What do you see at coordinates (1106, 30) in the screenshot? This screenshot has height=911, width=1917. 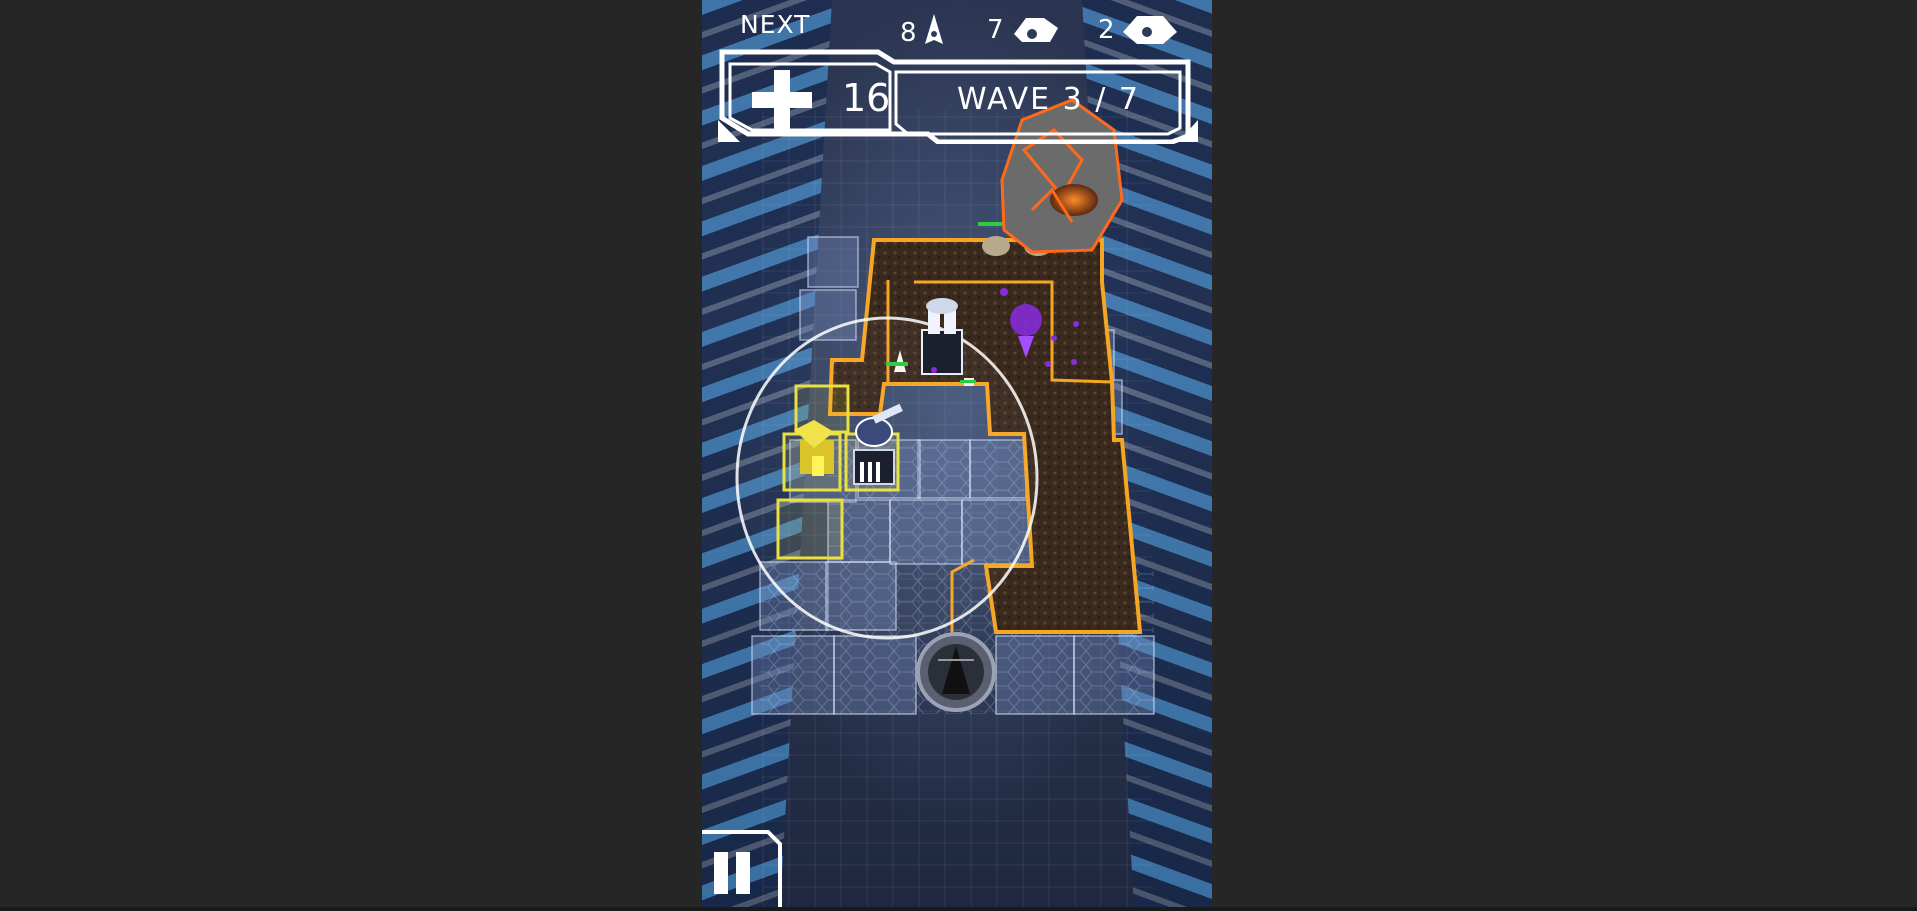 I see `heavy-enemy-count: 2` at bounding box center [1106, 30].